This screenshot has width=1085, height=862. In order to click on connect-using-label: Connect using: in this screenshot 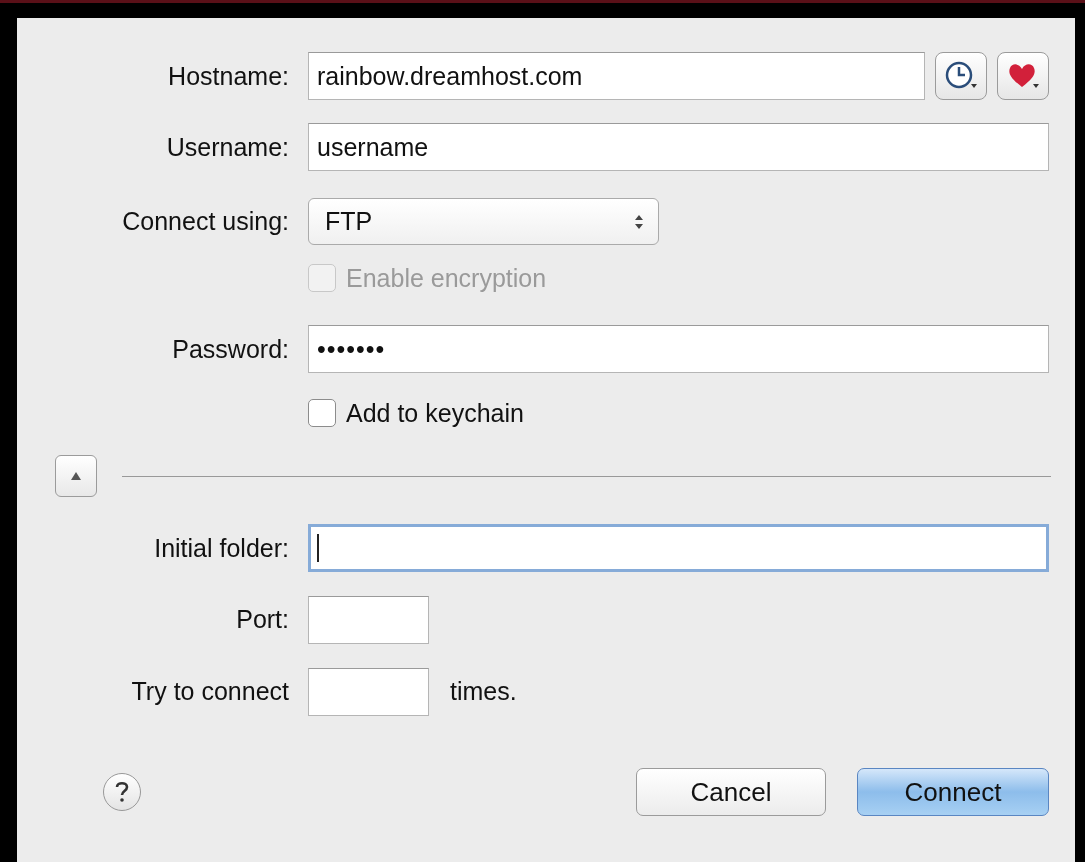, I will do `click(205, 221)`.